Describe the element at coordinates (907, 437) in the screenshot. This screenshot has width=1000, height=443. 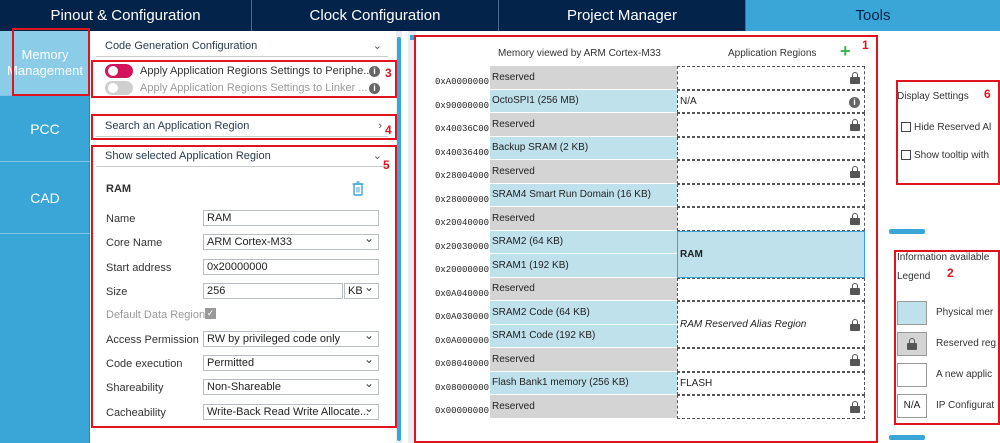
I see `legend-scrollbar` at that location.